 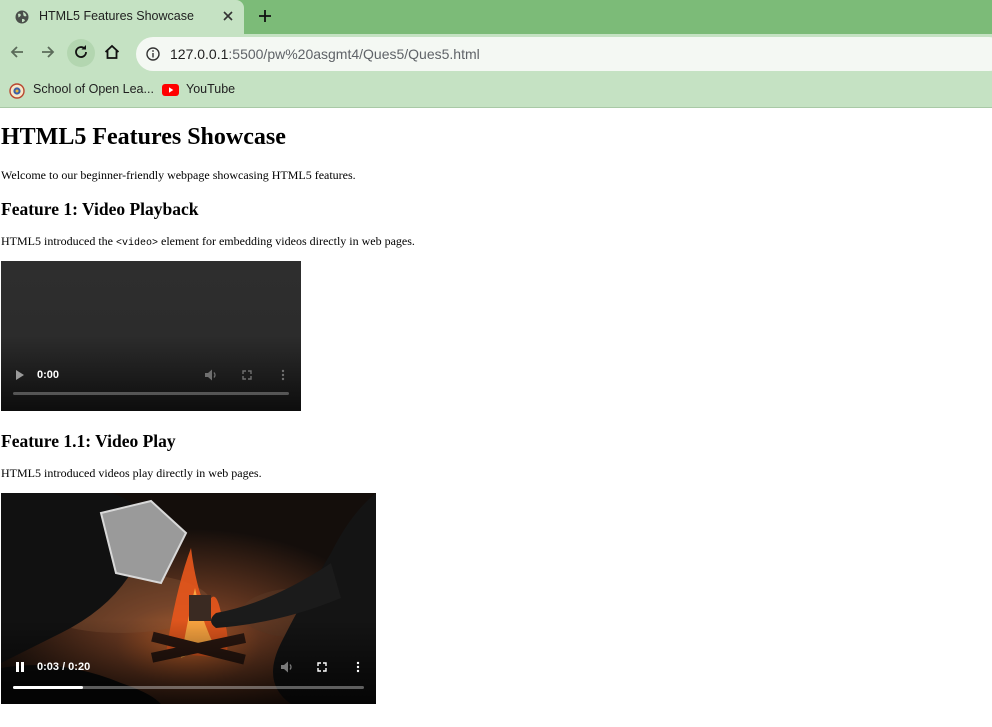 I want to click on video1-time: 0:00, so click(x=48, y=375).